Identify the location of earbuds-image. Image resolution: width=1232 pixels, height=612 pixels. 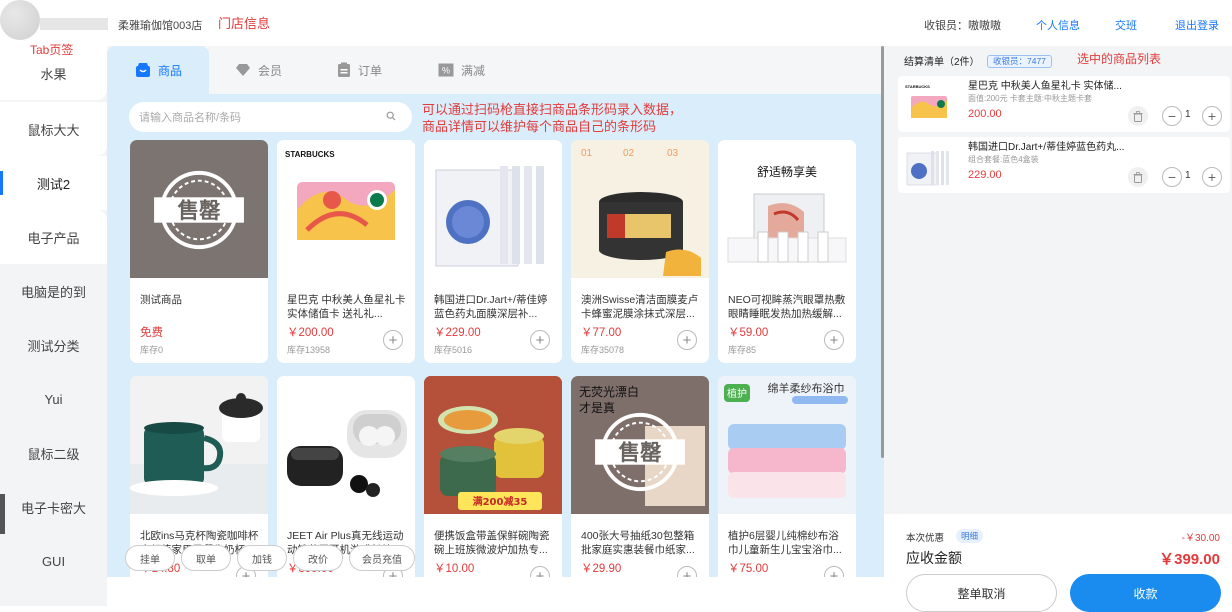
(347, 453).